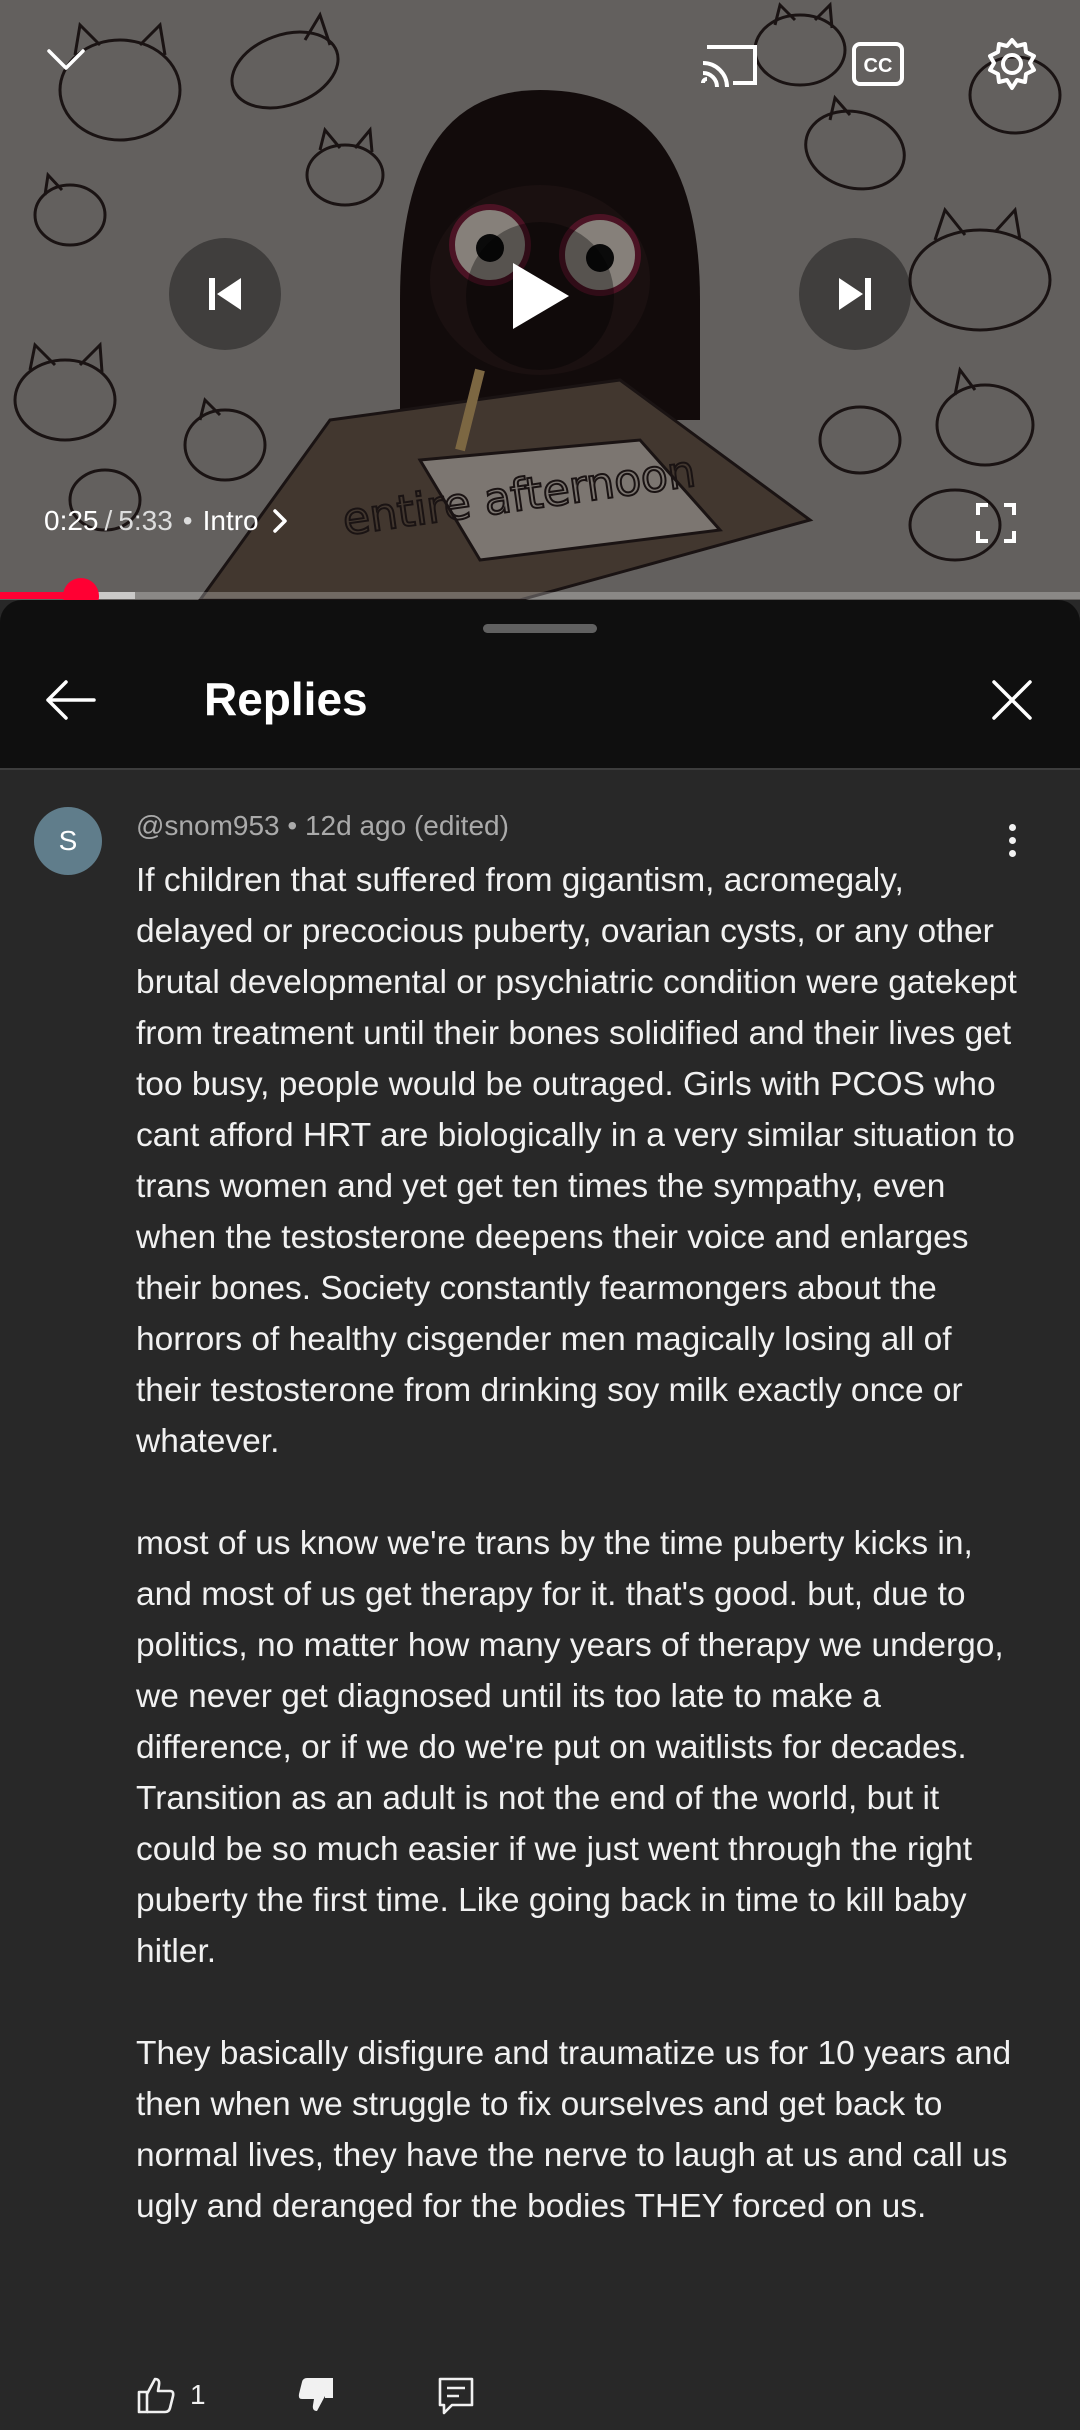 This screenshot has height=2430, width=1080. What do you see at coordinates (156, 2395) in the screenshot?
I see `thumbs-up-icon` at bounding box center [156, 2395].